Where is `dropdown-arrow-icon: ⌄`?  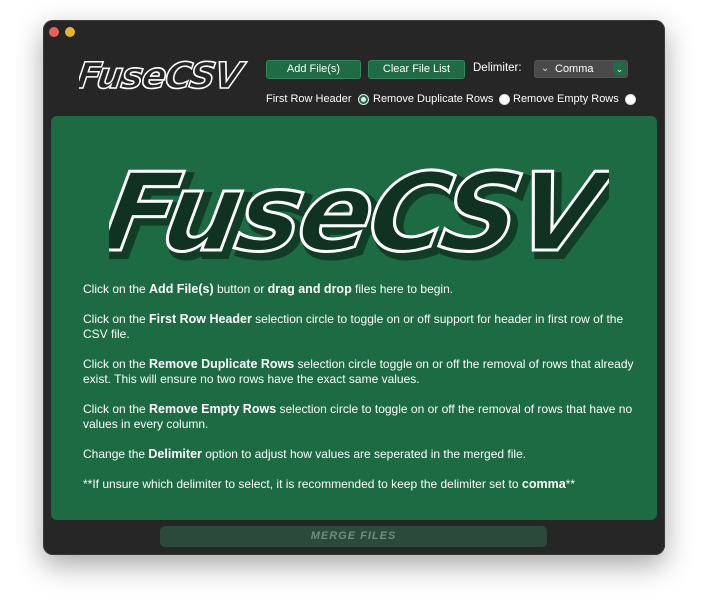 dropdown-arrow-icon: ⌄ is located at coordinates (619, 69).